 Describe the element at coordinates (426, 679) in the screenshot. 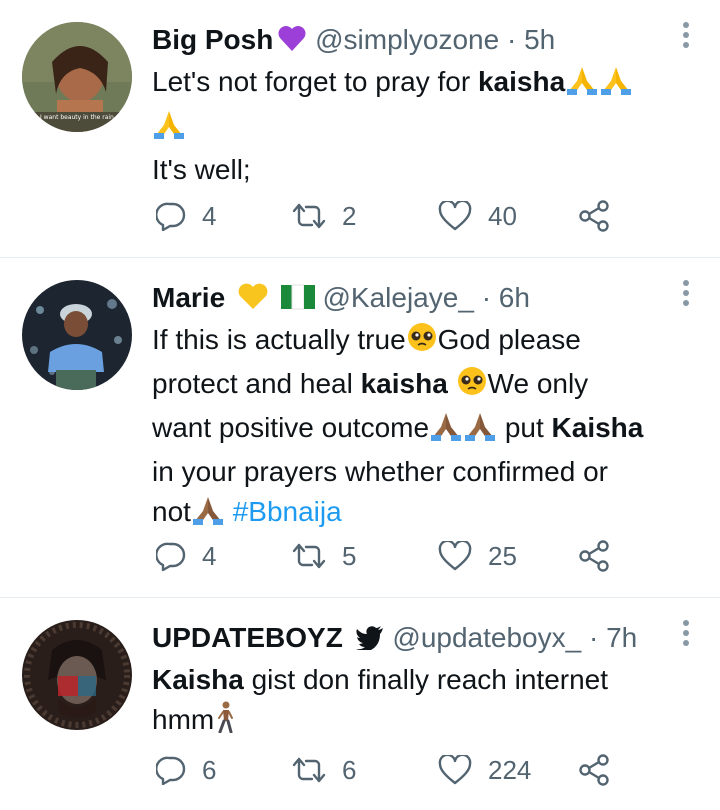

I see `tweet-text-segment: gist don finally reach internet` at that location.